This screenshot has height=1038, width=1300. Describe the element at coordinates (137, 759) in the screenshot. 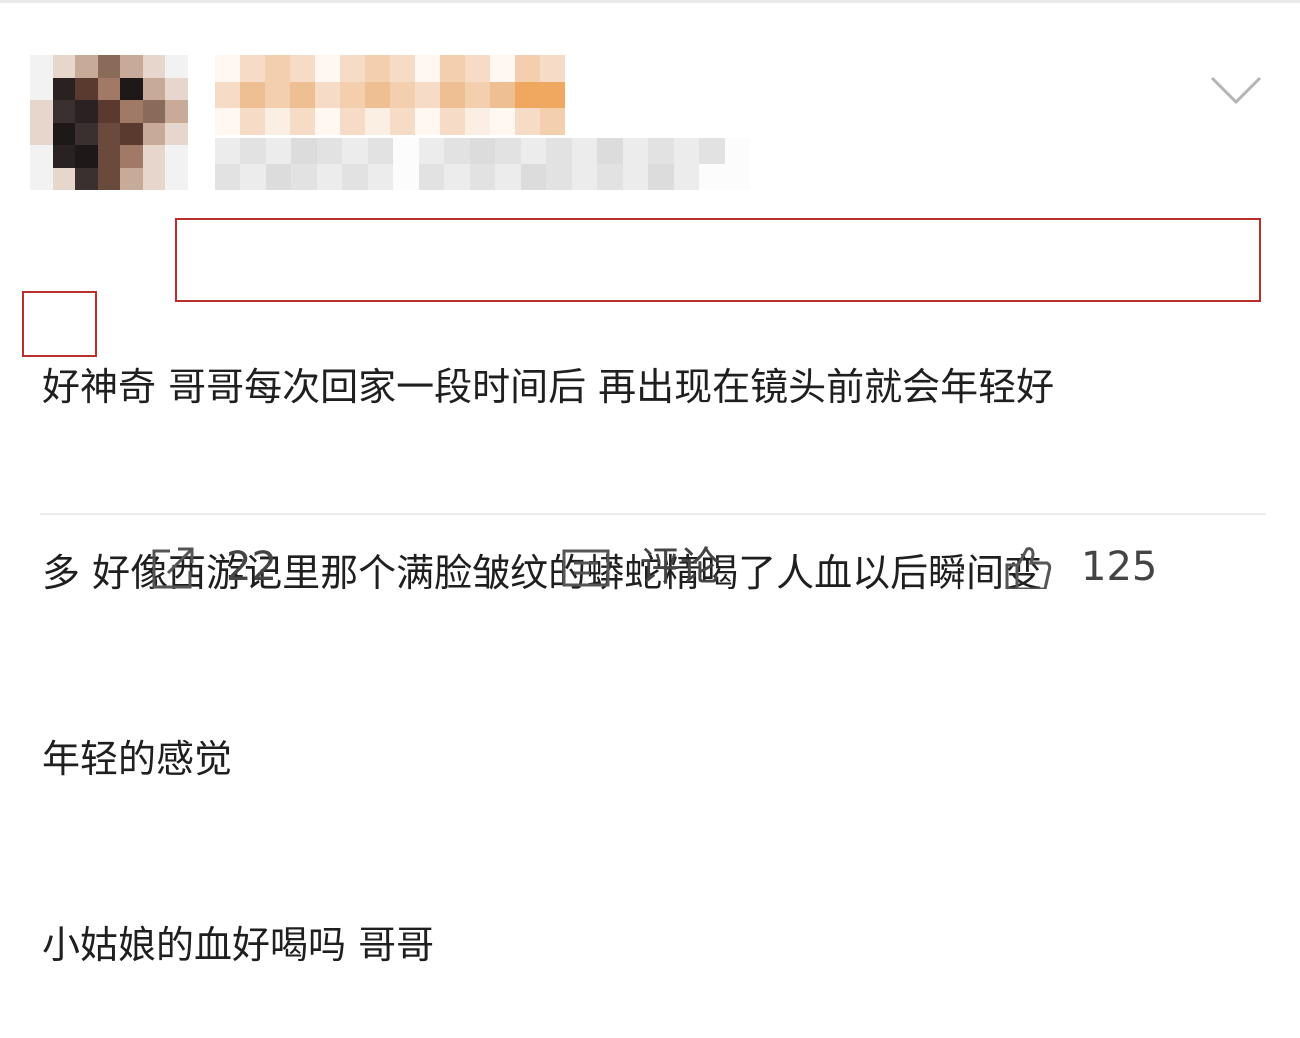

I see `post-line: 年轻的感觉` at that location.